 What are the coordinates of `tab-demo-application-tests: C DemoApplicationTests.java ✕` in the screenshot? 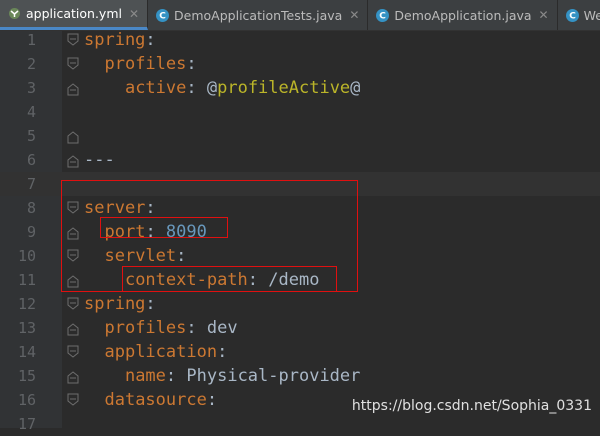 It's located at (258, 15).